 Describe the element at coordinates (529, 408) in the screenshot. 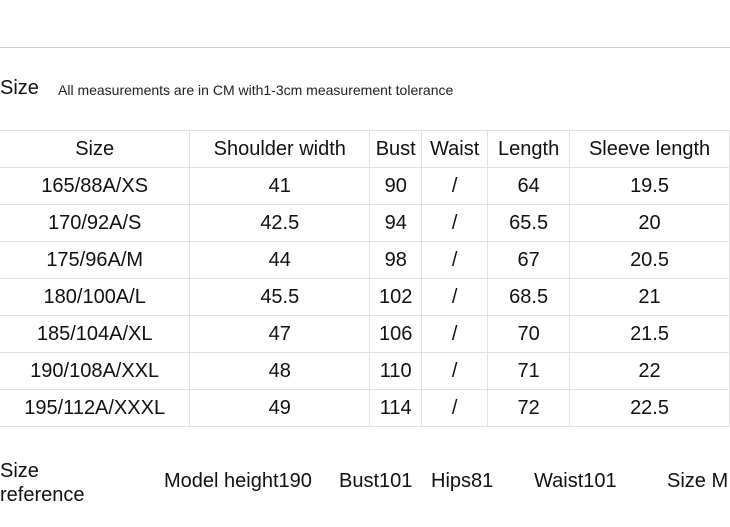

I see `cell-length: 72` at that location.